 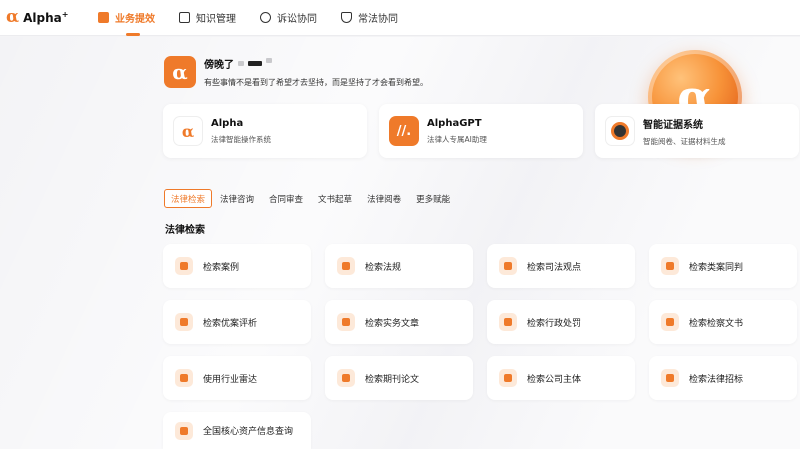 What do you see at coordinates (296, 72) in the screenshot?
I see `user-greeting: α 傍晚了 有些事情不是看到了希望才去坚持，而是坚持了才会看到希望。` at bounding box center [296, 72].